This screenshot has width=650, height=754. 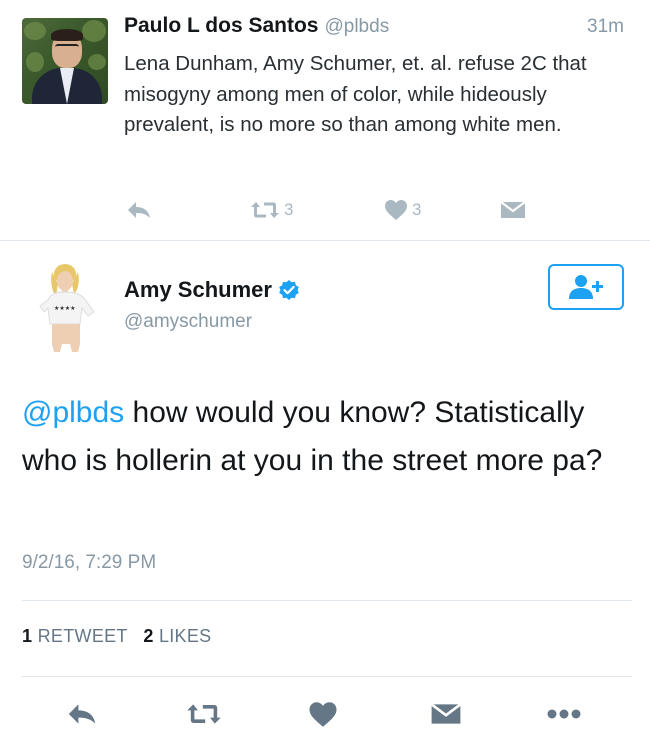 I want to click on retweets-stat: 1 RETWEET, so click(x=74, y=636).